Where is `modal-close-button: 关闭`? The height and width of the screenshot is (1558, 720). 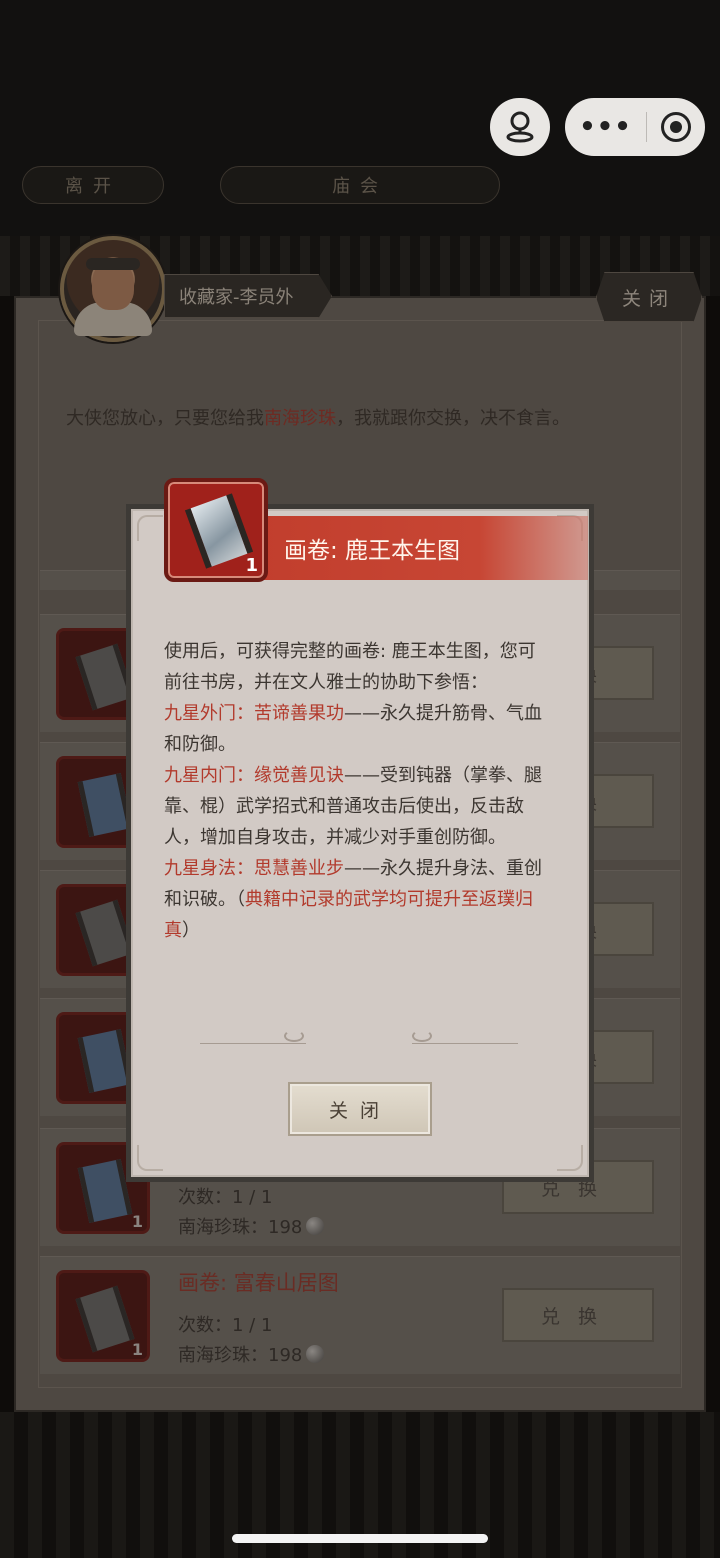 modal-close-button: 关闭 is located at coordinates (360, 1109).